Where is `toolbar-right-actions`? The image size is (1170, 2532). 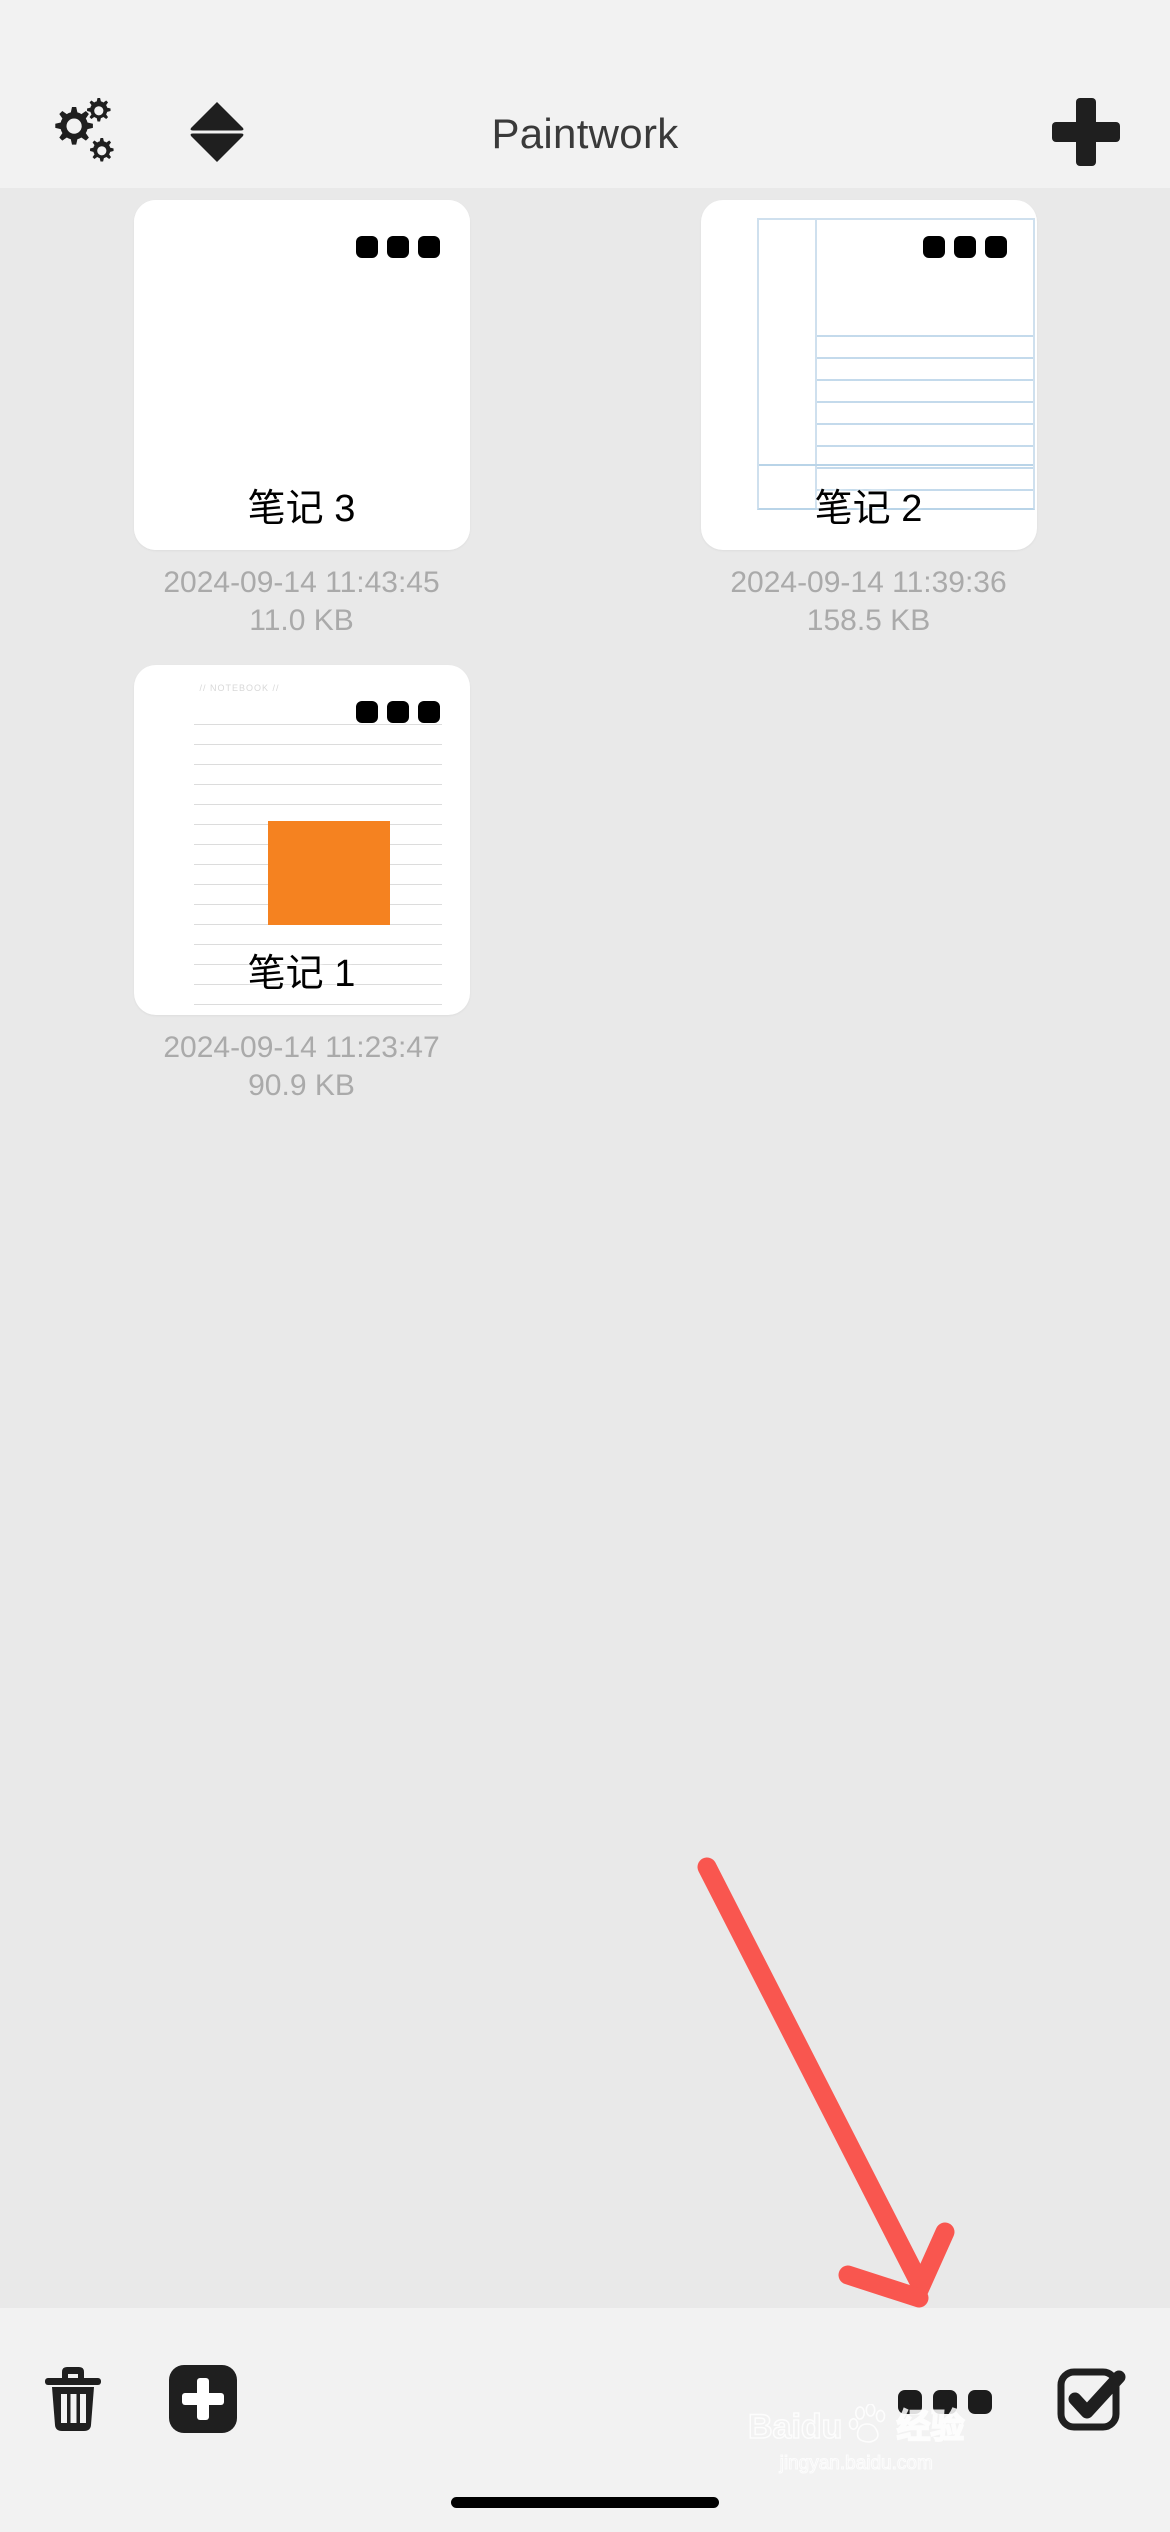
toolbar-right-actions is located at coordinates (1012, 2401).